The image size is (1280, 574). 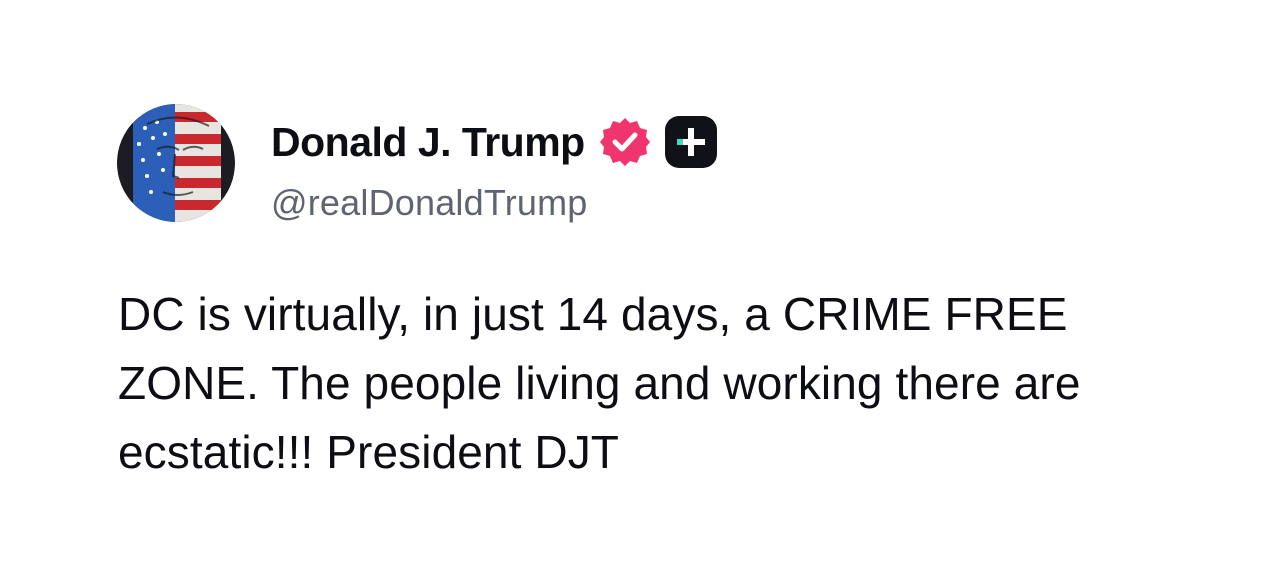 What do you see at coordinates (691, 142) in the screenshot?
I see `plus-badge-icon` at bounding box center [691, 142].